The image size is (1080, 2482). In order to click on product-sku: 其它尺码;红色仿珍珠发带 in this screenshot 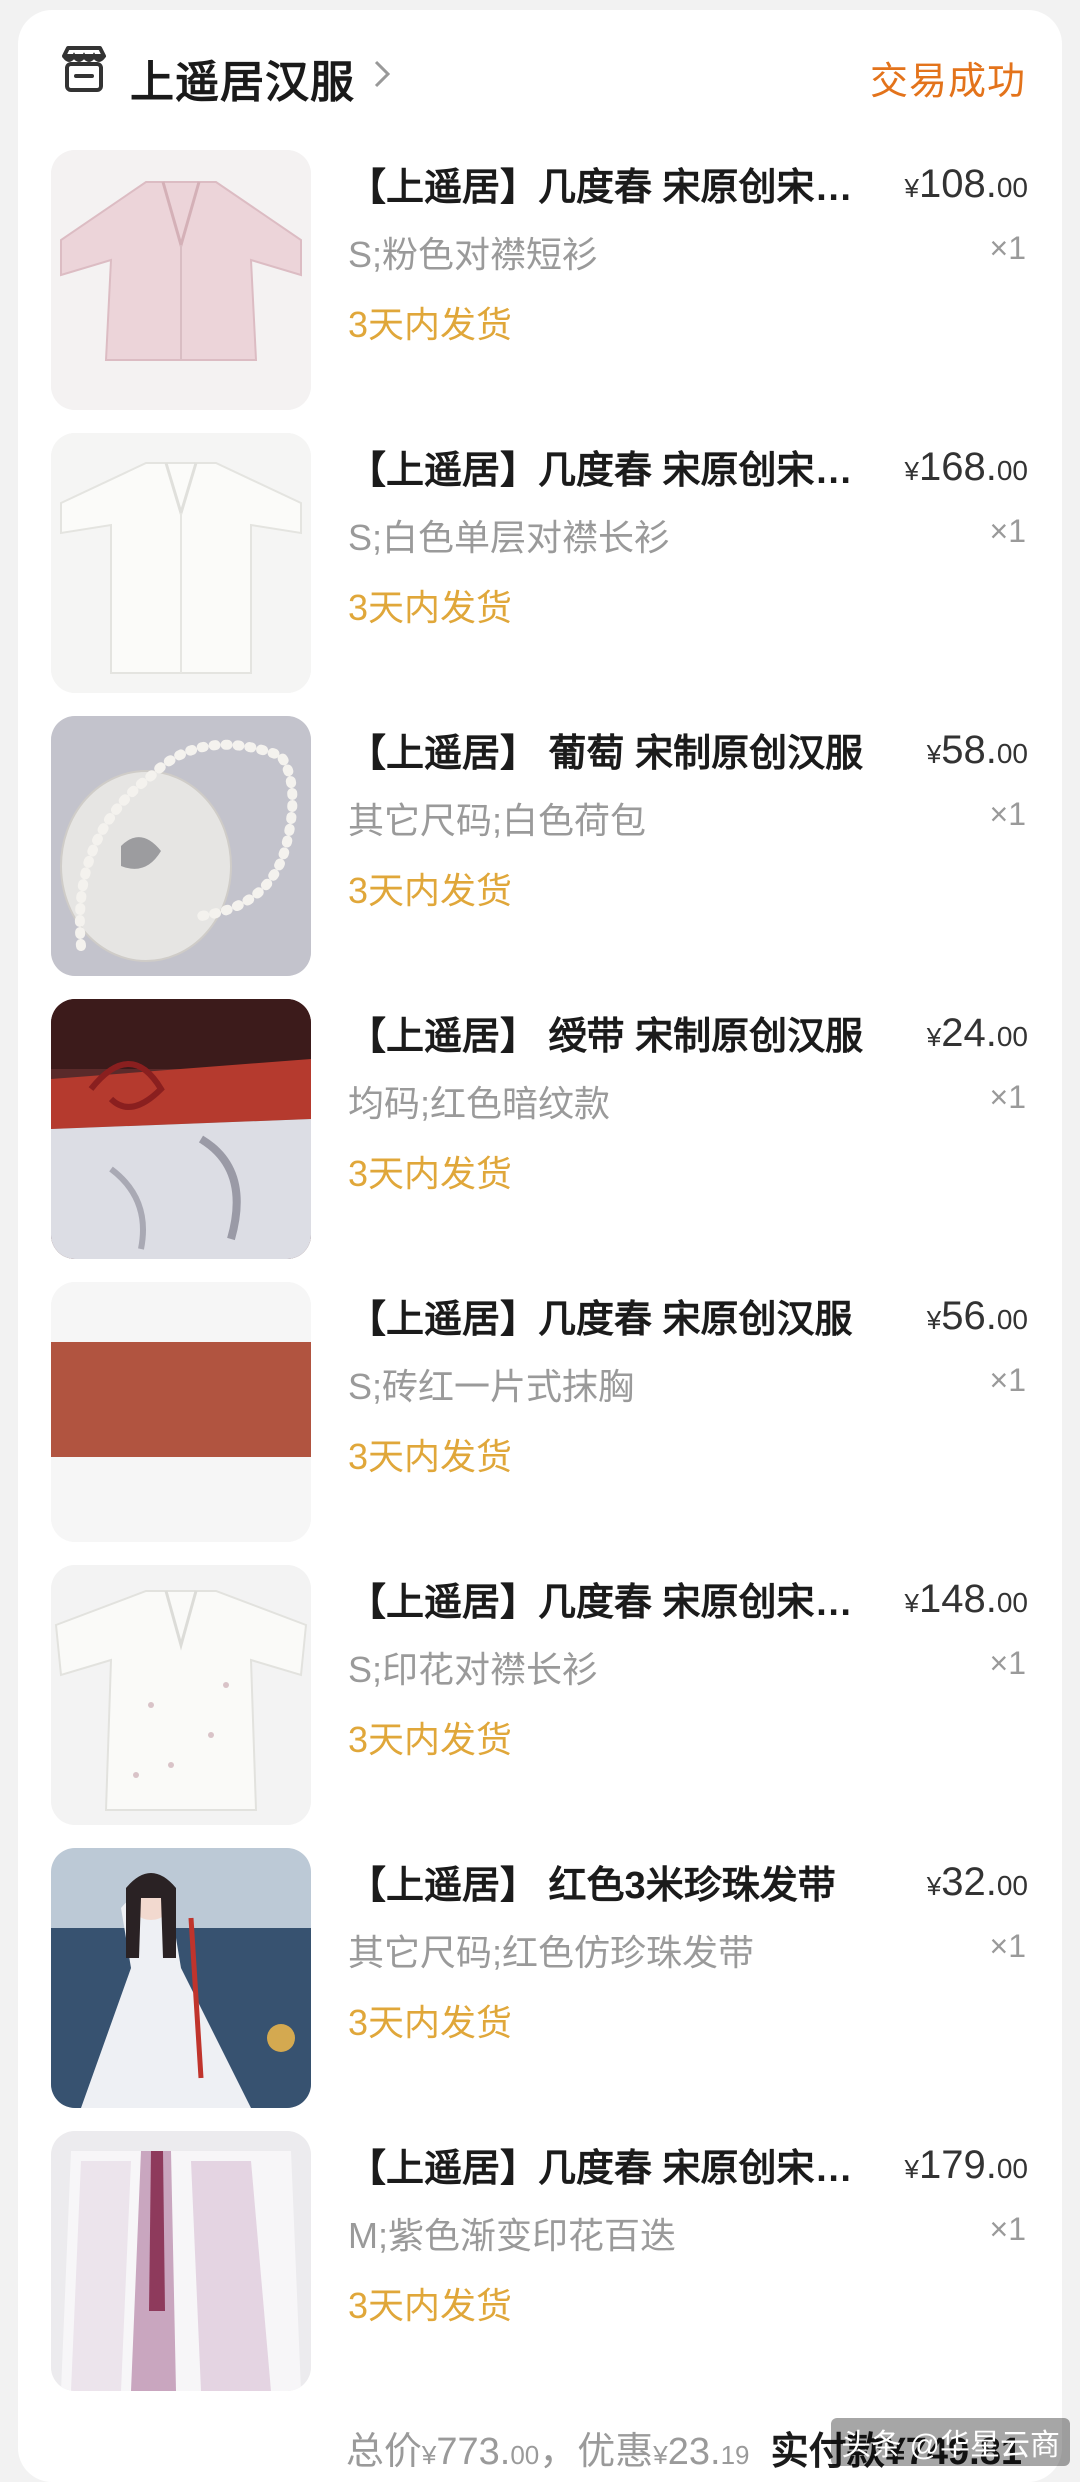, I will do `click(551, 1952)`.